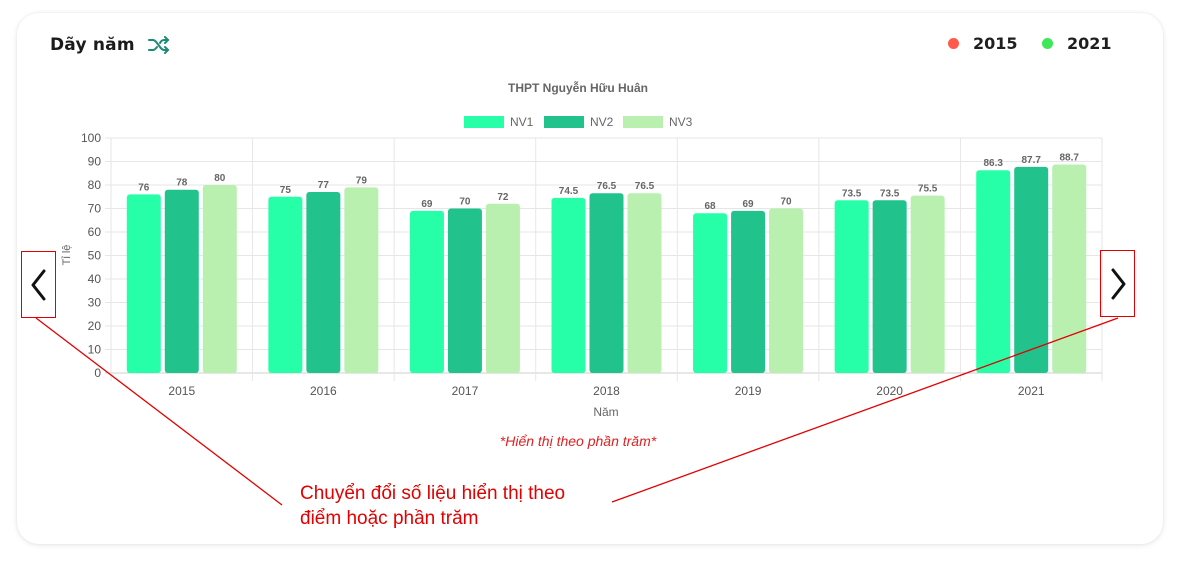  What do you see at coordinates (220, 178) in the screenshot?
I see `data-label: 80` at bounding box center [220, 178].